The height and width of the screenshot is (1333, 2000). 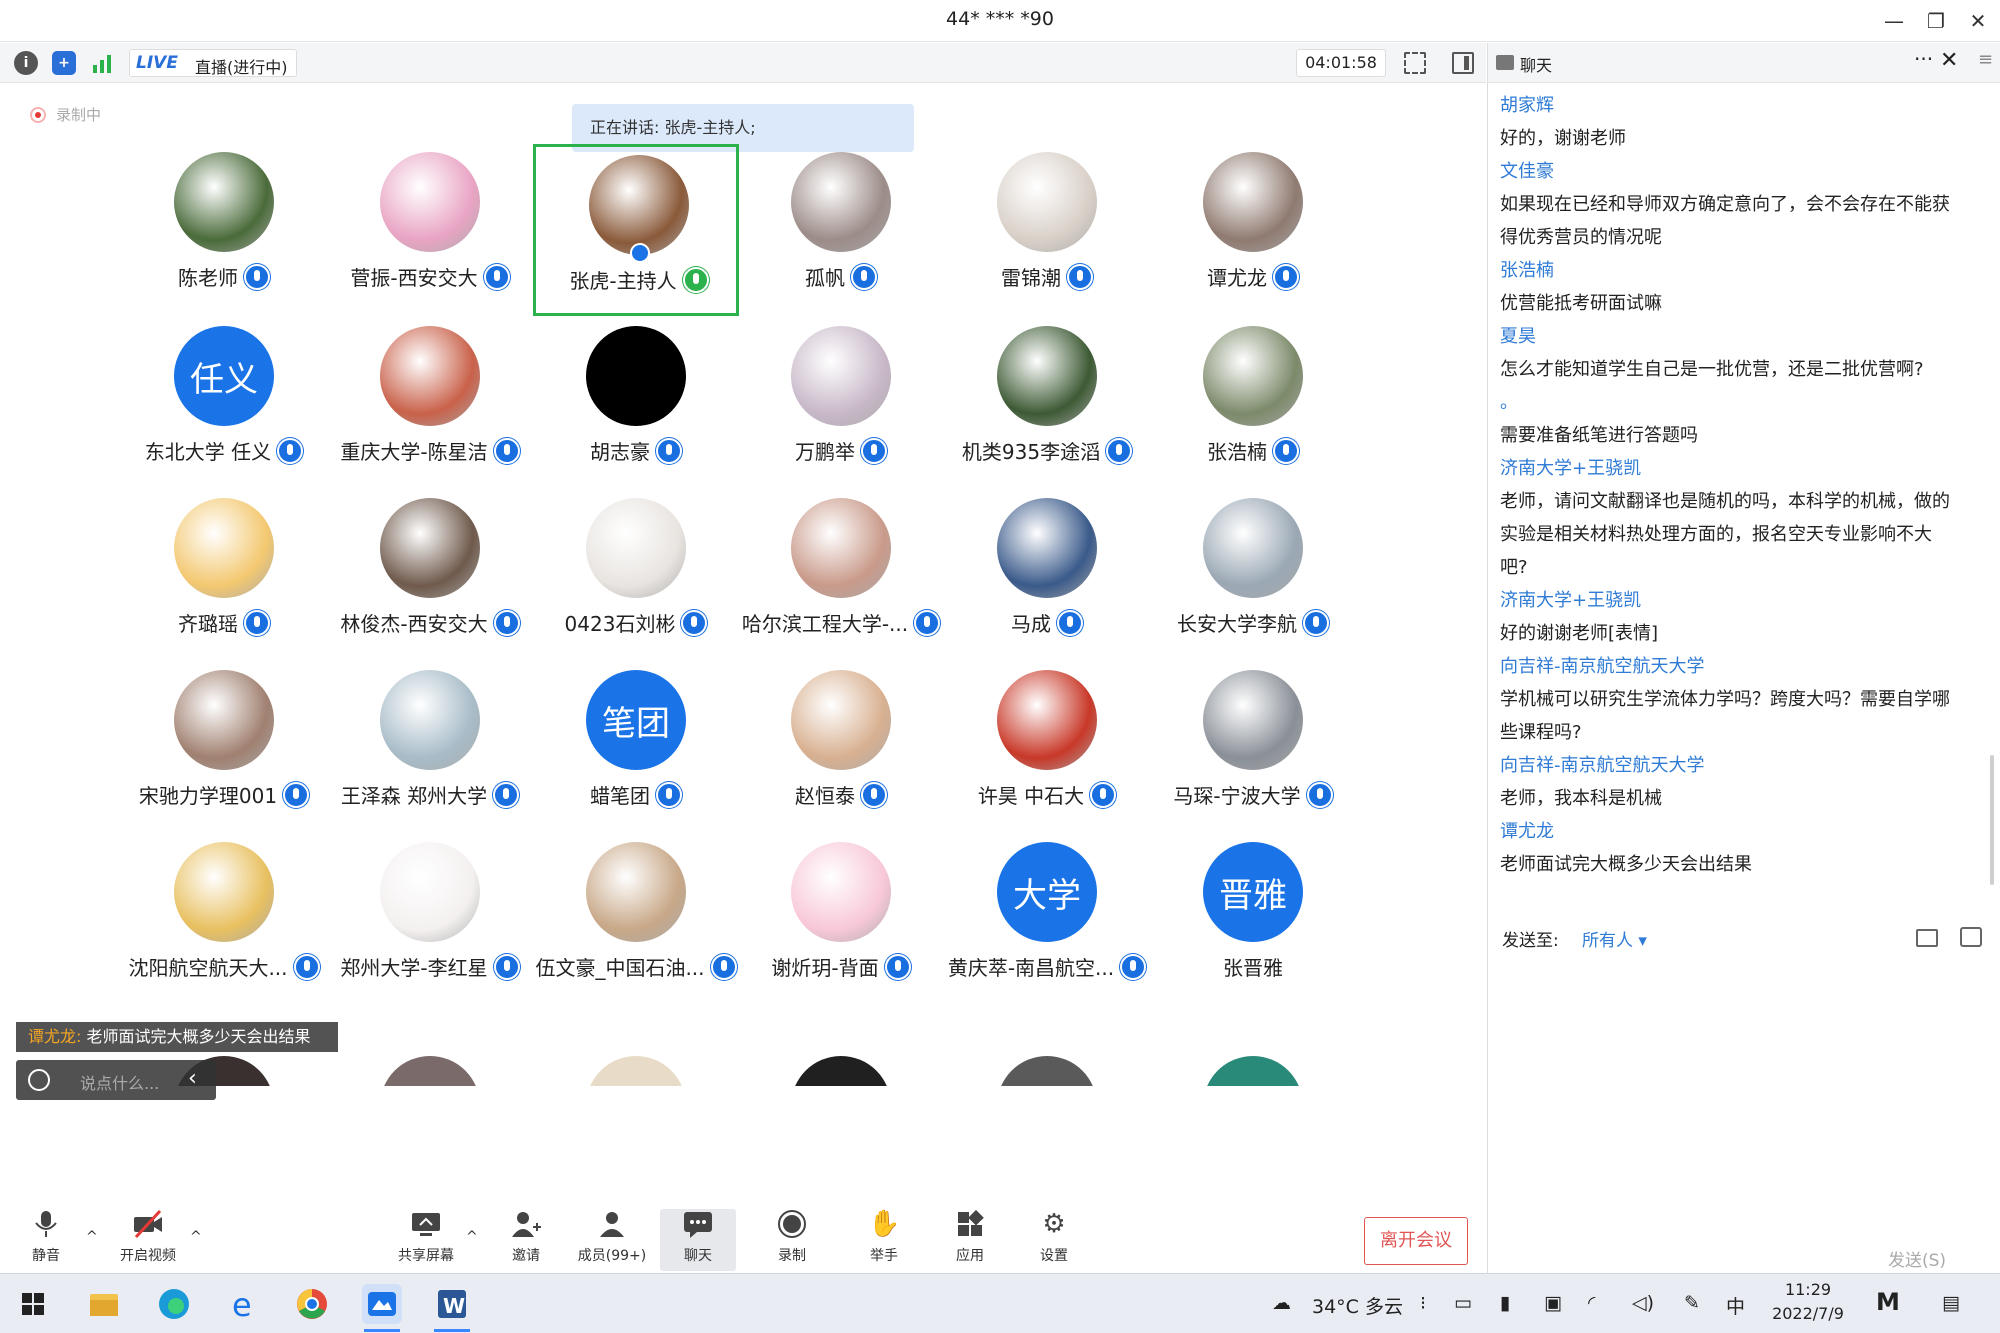 I want to click on chat-message-user: 夏昊, so click(x=1744, y=336).